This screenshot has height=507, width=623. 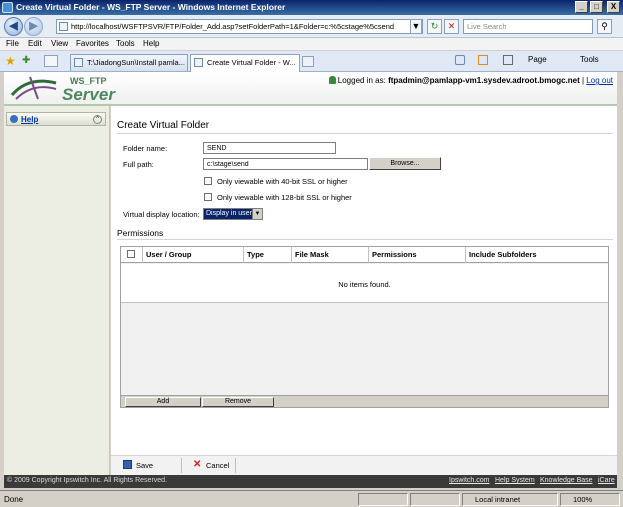 I want to click on favorites-star-icon: ★, so click(x=10, y=61).